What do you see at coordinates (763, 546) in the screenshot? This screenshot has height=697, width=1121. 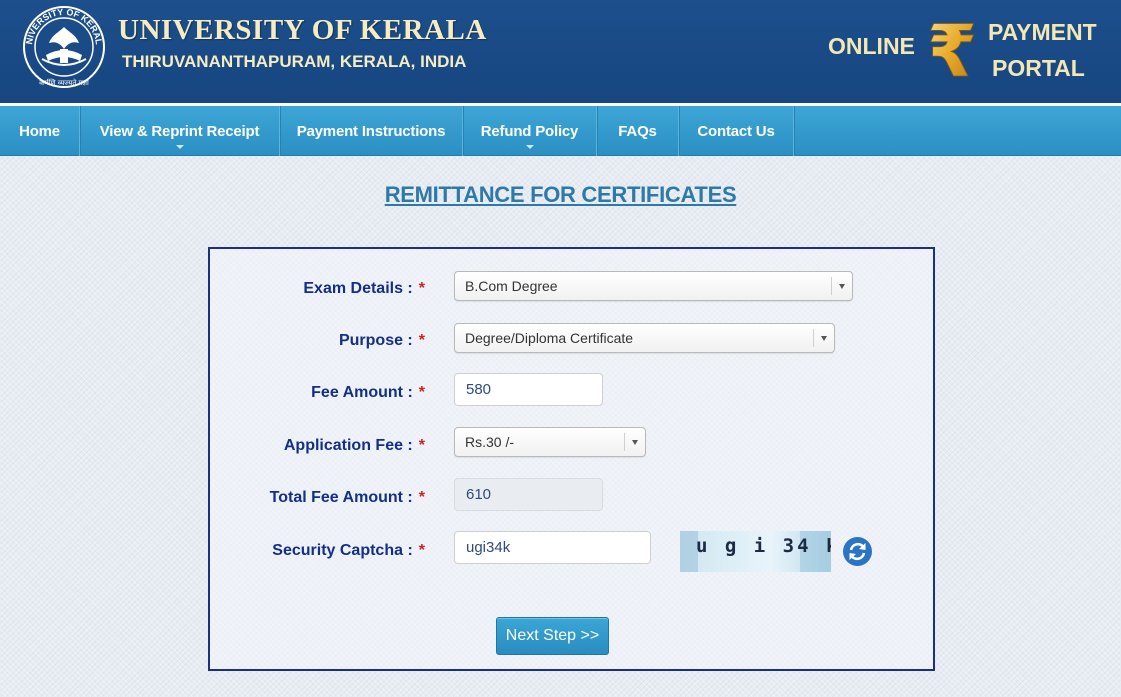 I see `captcha-image-text: u g i 34 k` at bounding box center [763, 546].